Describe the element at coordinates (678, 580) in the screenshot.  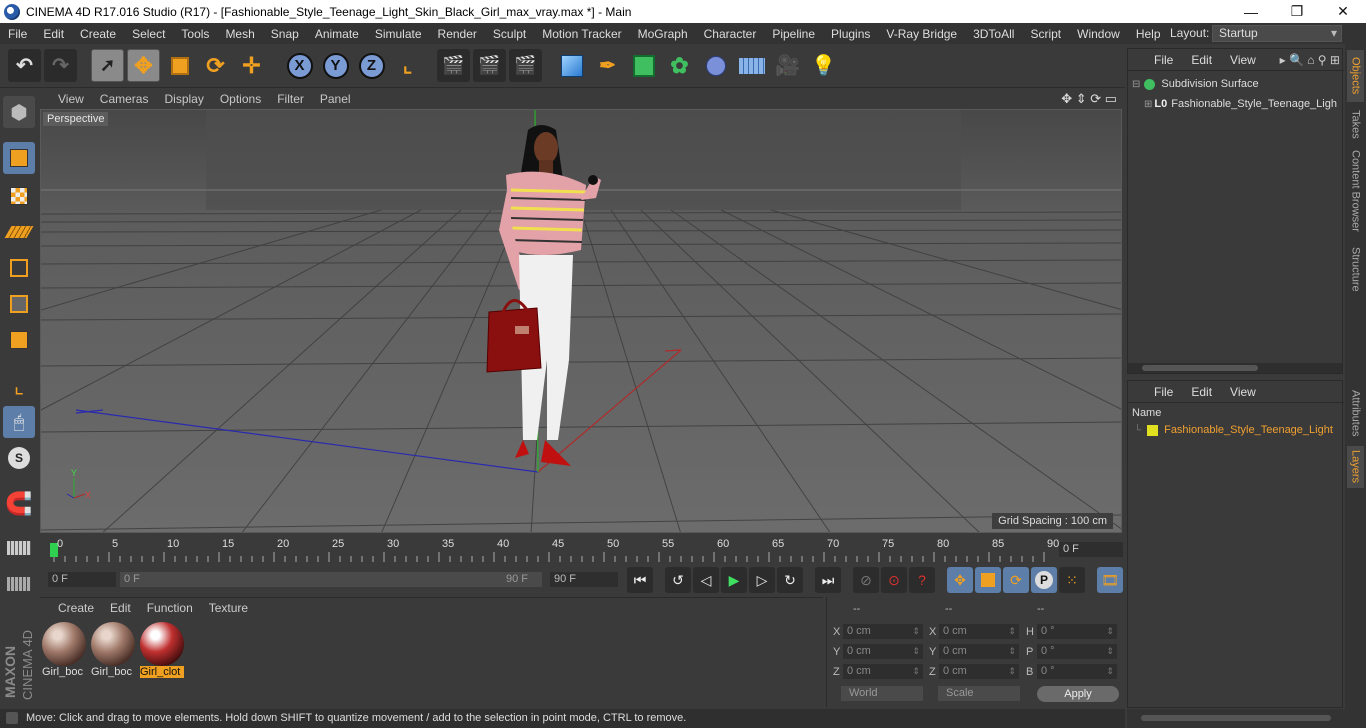
I see `previous-key-button: ↺` at that location.